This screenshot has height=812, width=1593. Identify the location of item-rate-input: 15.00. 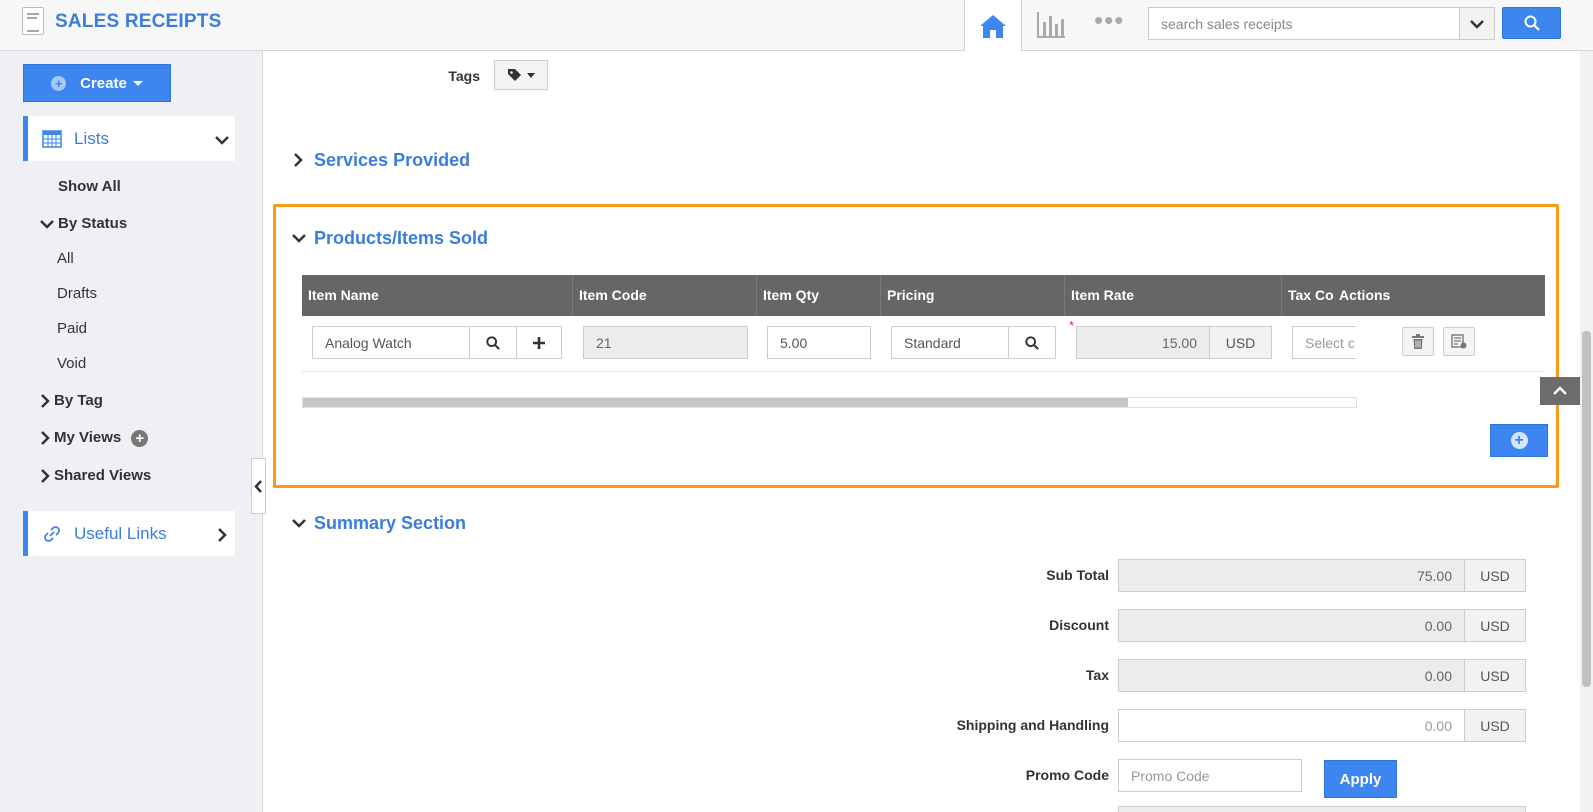
(1143, 342).